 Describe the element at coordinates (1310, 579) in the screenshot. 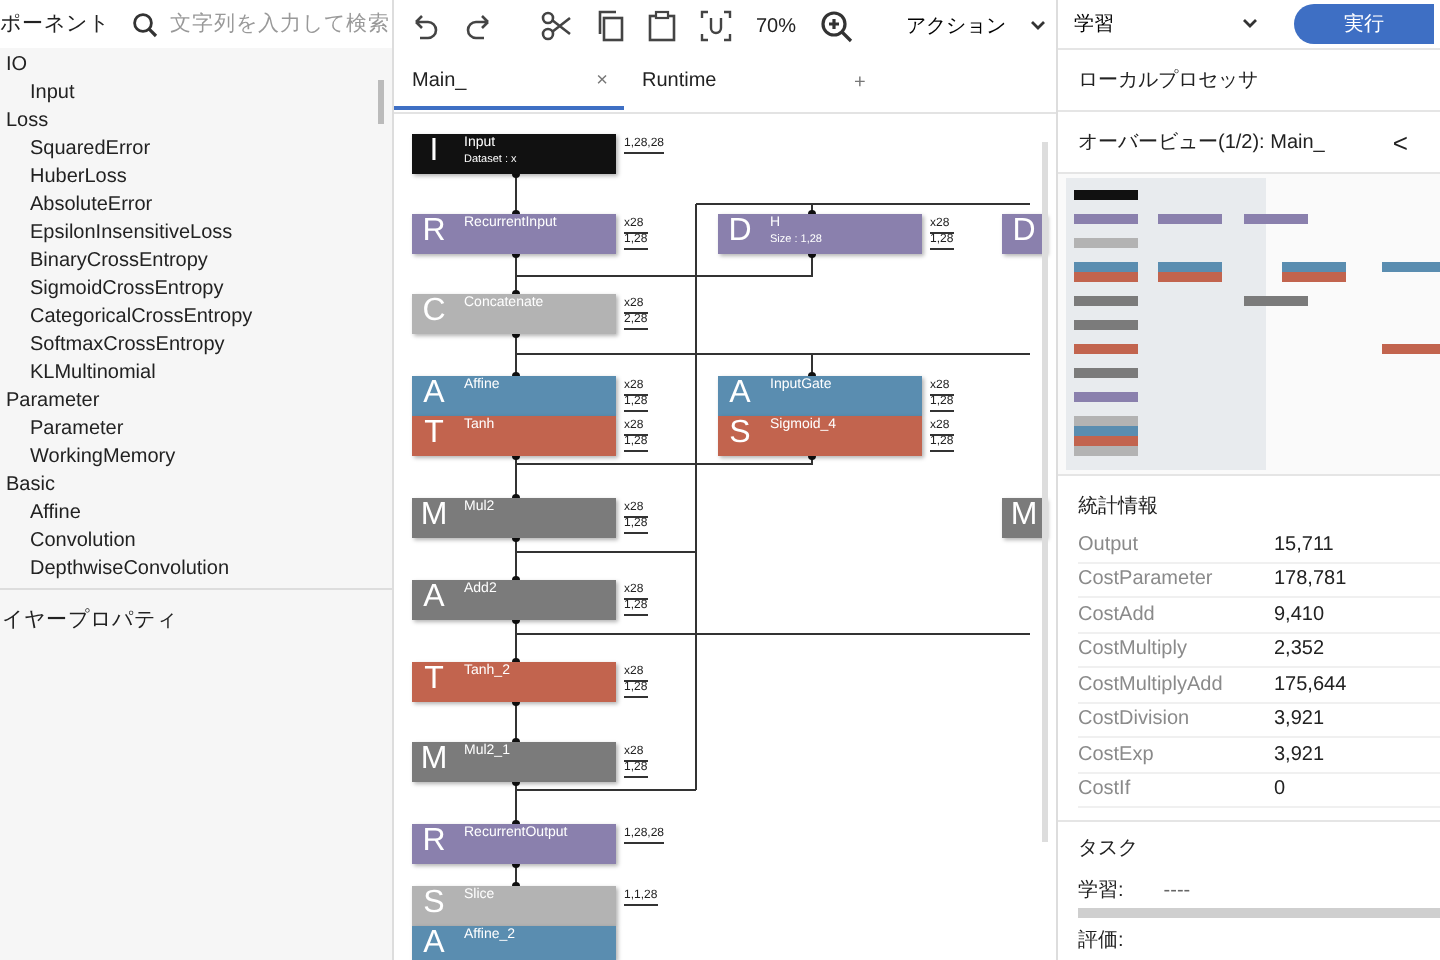

I see `stat-value: 178,781` at that location.